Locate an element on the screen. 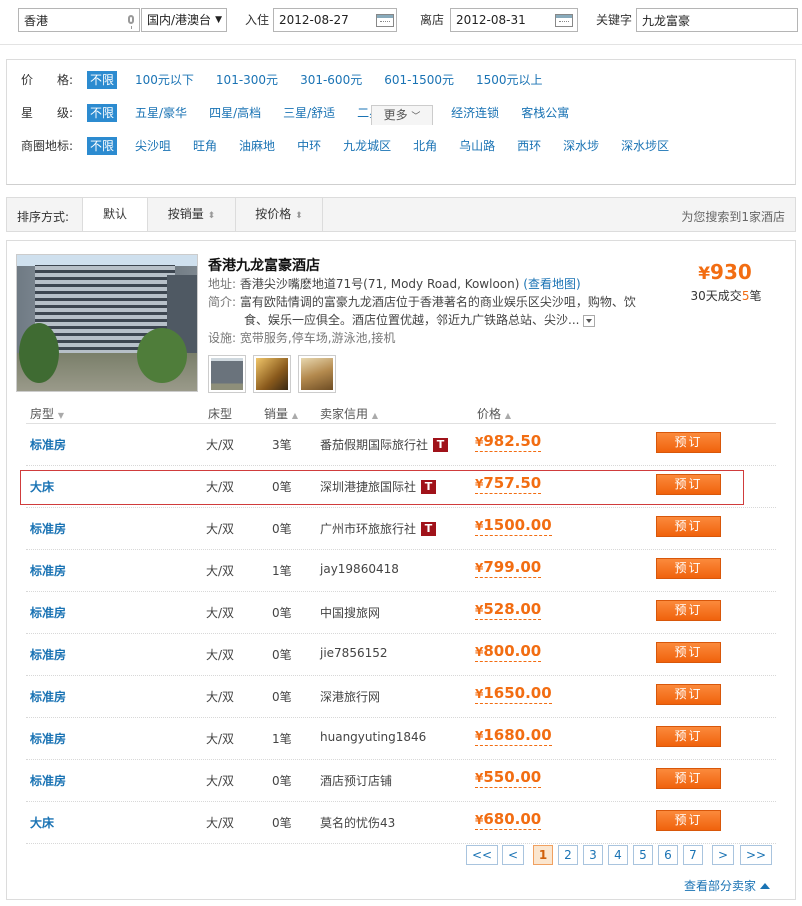 The height and width of the screenshot is (906, 802). filter-option: 旺角 is located at coordinates (205, 146).